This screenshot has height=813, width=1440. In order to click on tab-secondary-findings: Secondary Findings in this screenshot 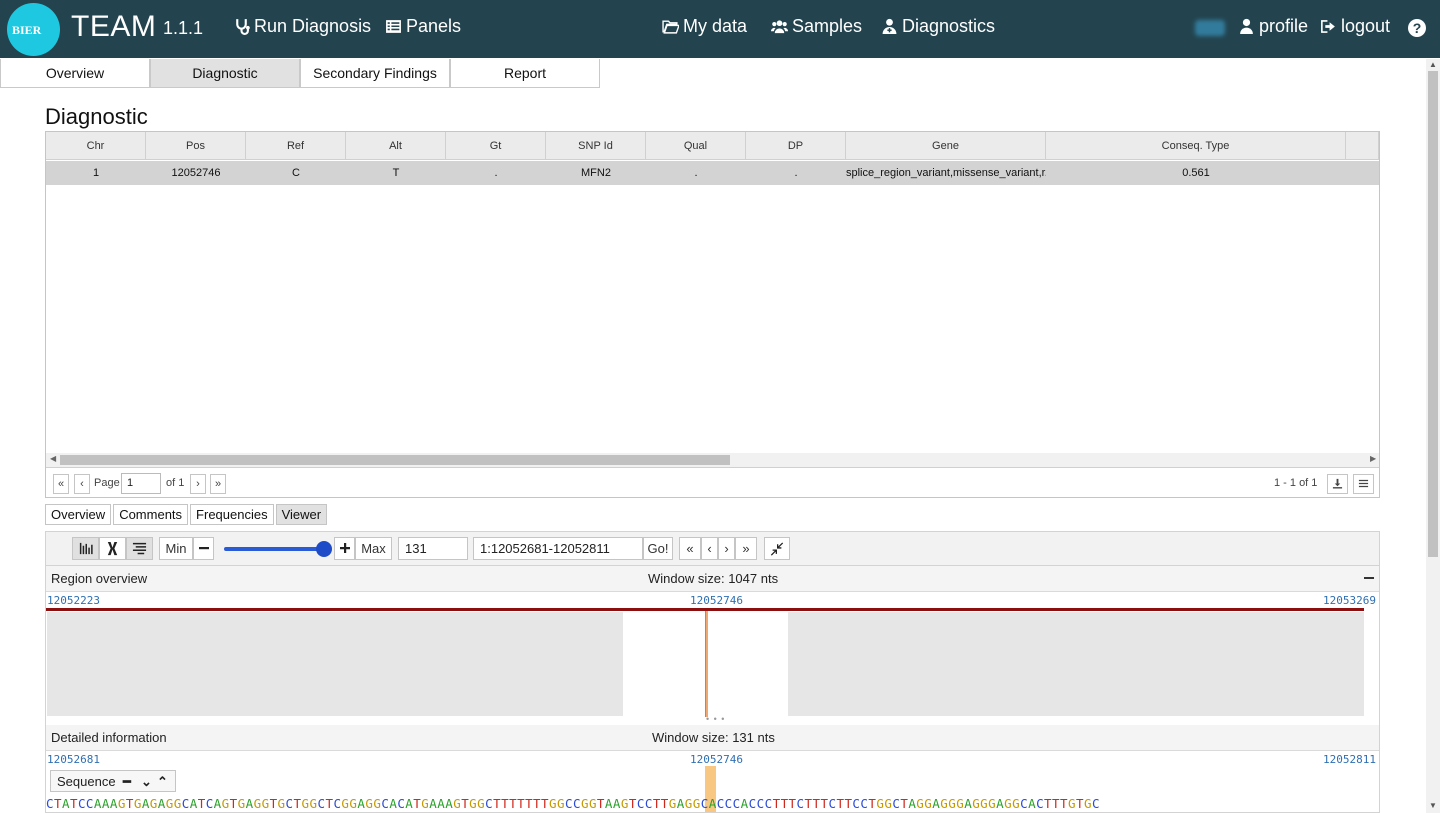, I will do `click(375, 73)`.